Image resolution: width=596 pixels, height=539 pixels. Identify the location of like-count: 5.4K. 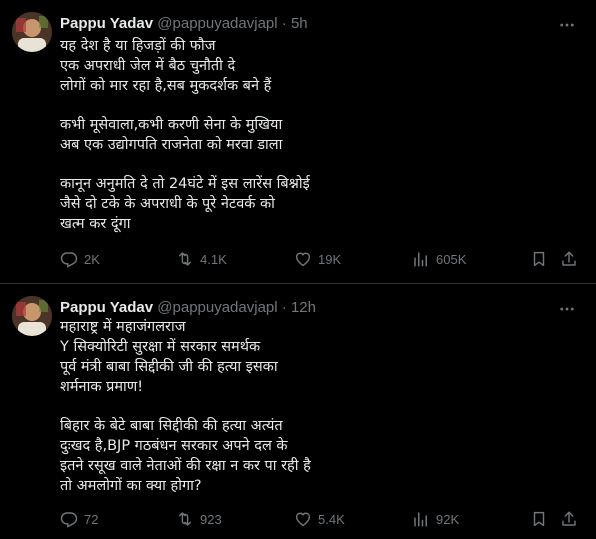
(331, 519).